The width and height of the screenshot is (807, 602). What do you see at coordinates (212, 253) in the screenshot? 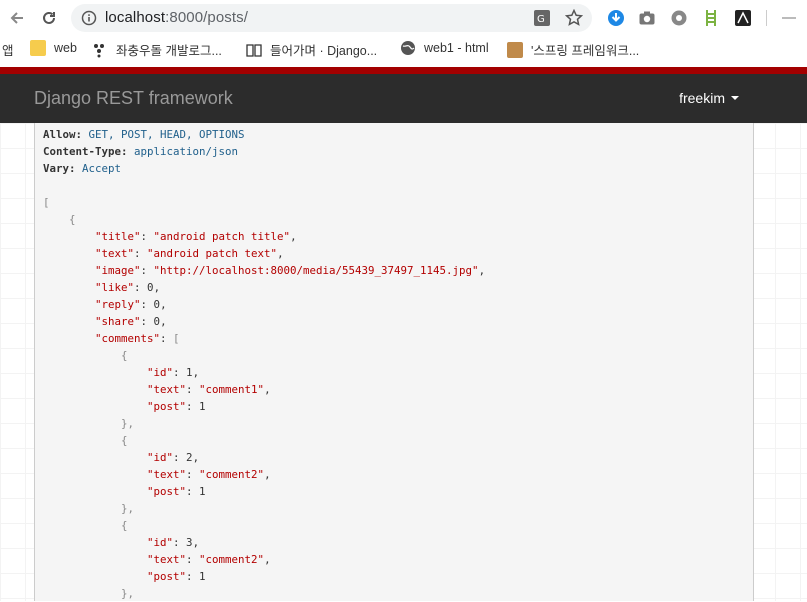
I see `post-text-value: "android patch text"` at bounding box center [212, 253].